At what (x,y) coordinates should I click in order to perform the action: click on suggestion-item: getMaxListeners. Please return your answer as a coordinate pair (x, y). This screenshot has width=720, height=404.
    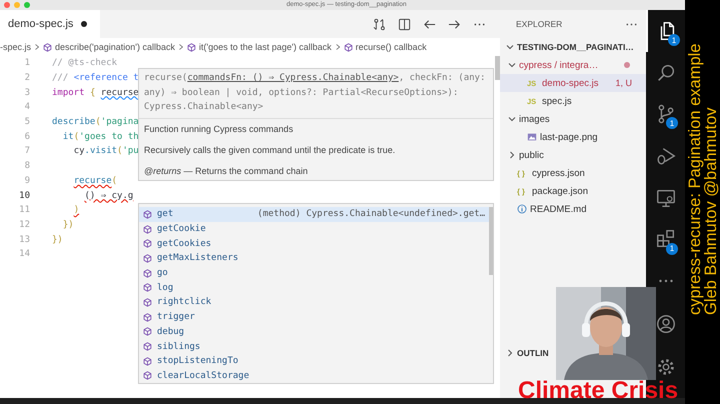
    Looking at the image, I should click on (316, 258).